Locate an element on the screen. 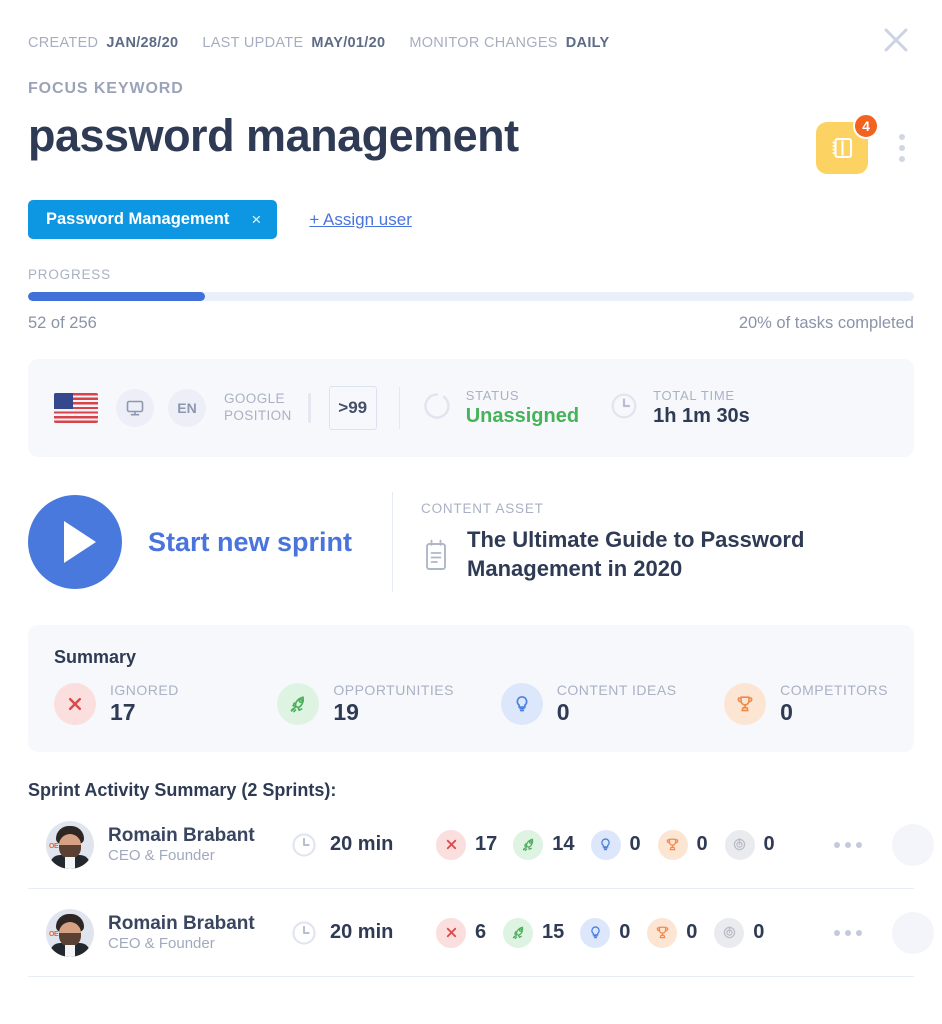 This screenshot has width=942, height=1024. language-indicator: EN is located at coordinates (187, 408).